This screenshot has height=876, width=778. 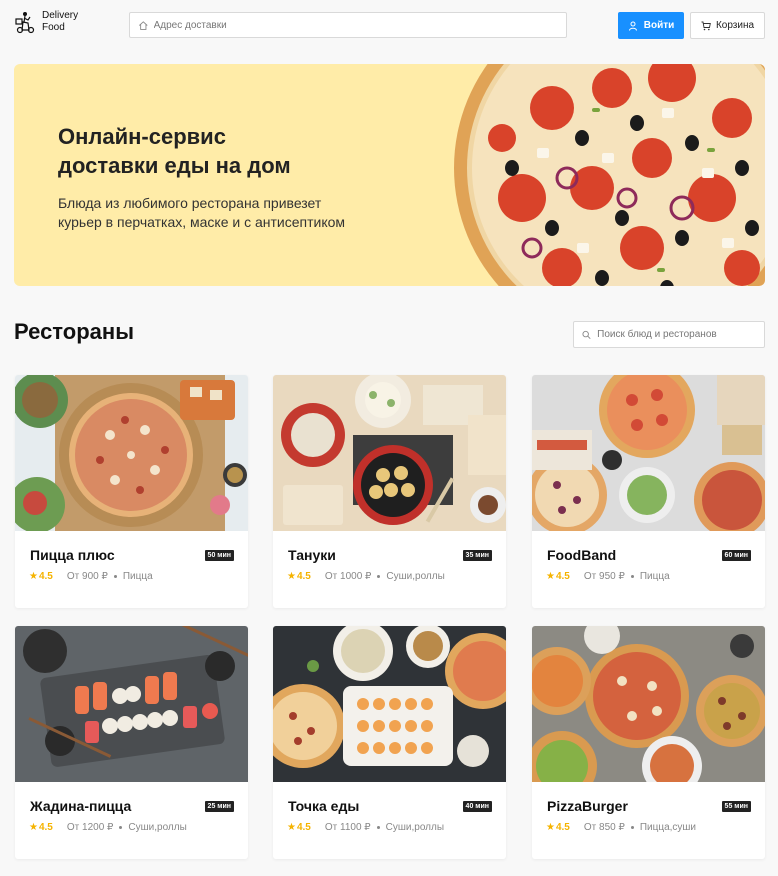 What do you see at coordinates (659, 25) in the screenshot?
I see `login-label: Войти` at bounding box center [659, 25].